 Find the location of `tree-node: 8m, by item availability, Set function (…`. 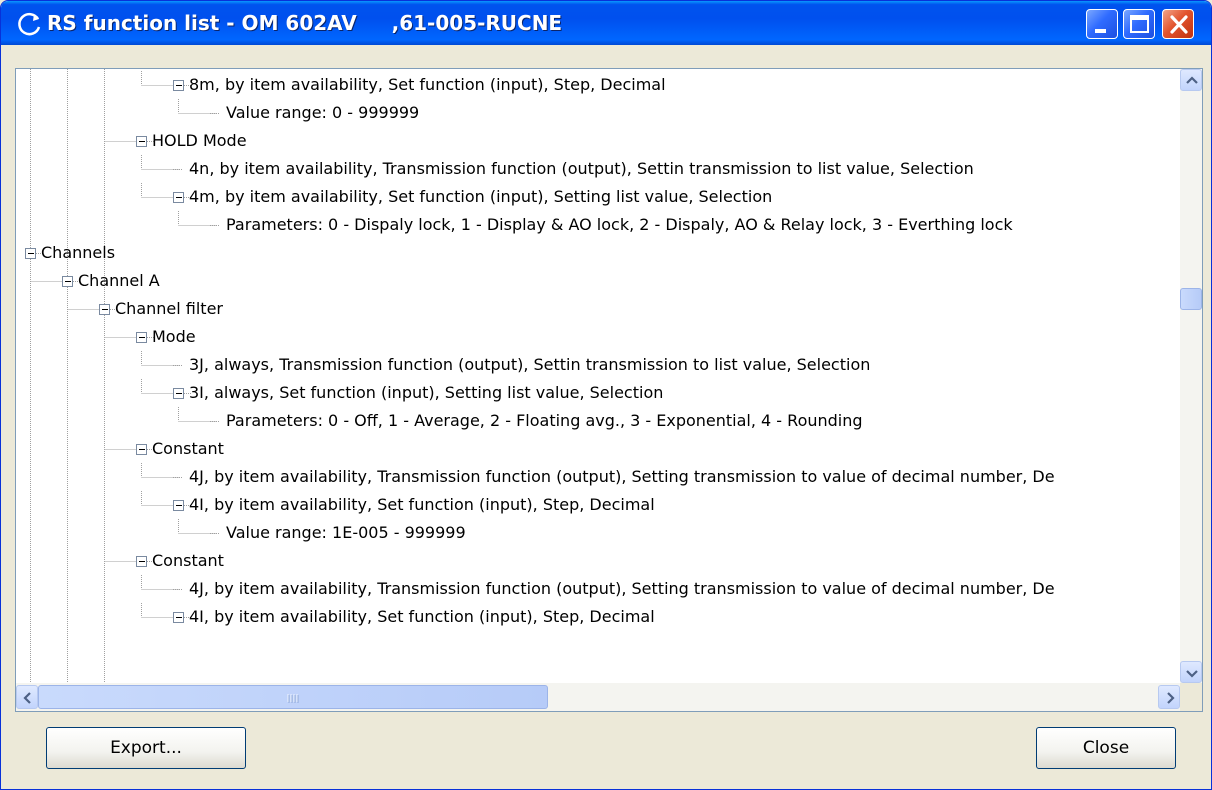

tree-node: 8m, by item availability, Set function (… is located at coordinates (427, 85).